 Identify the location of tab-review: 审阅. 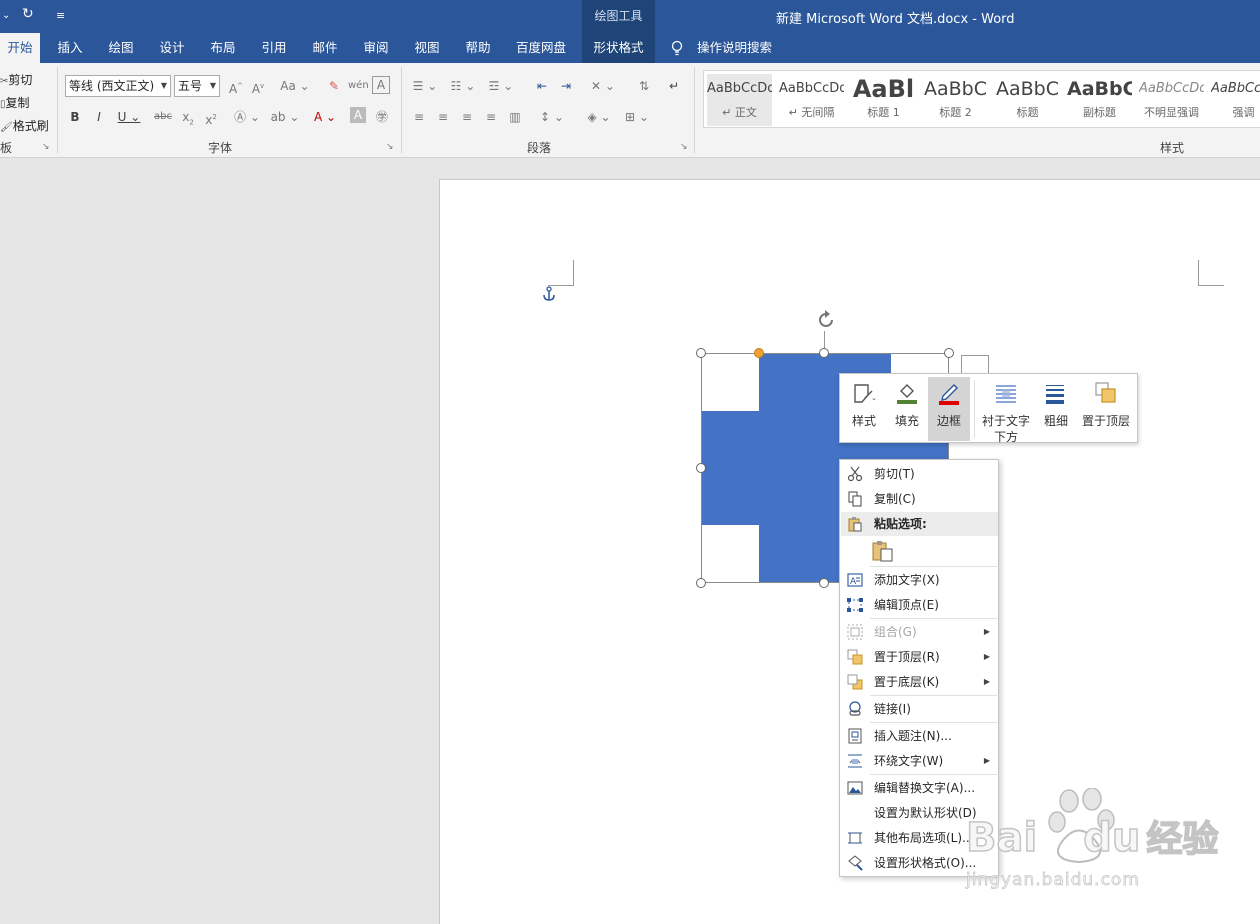
(376, 48).